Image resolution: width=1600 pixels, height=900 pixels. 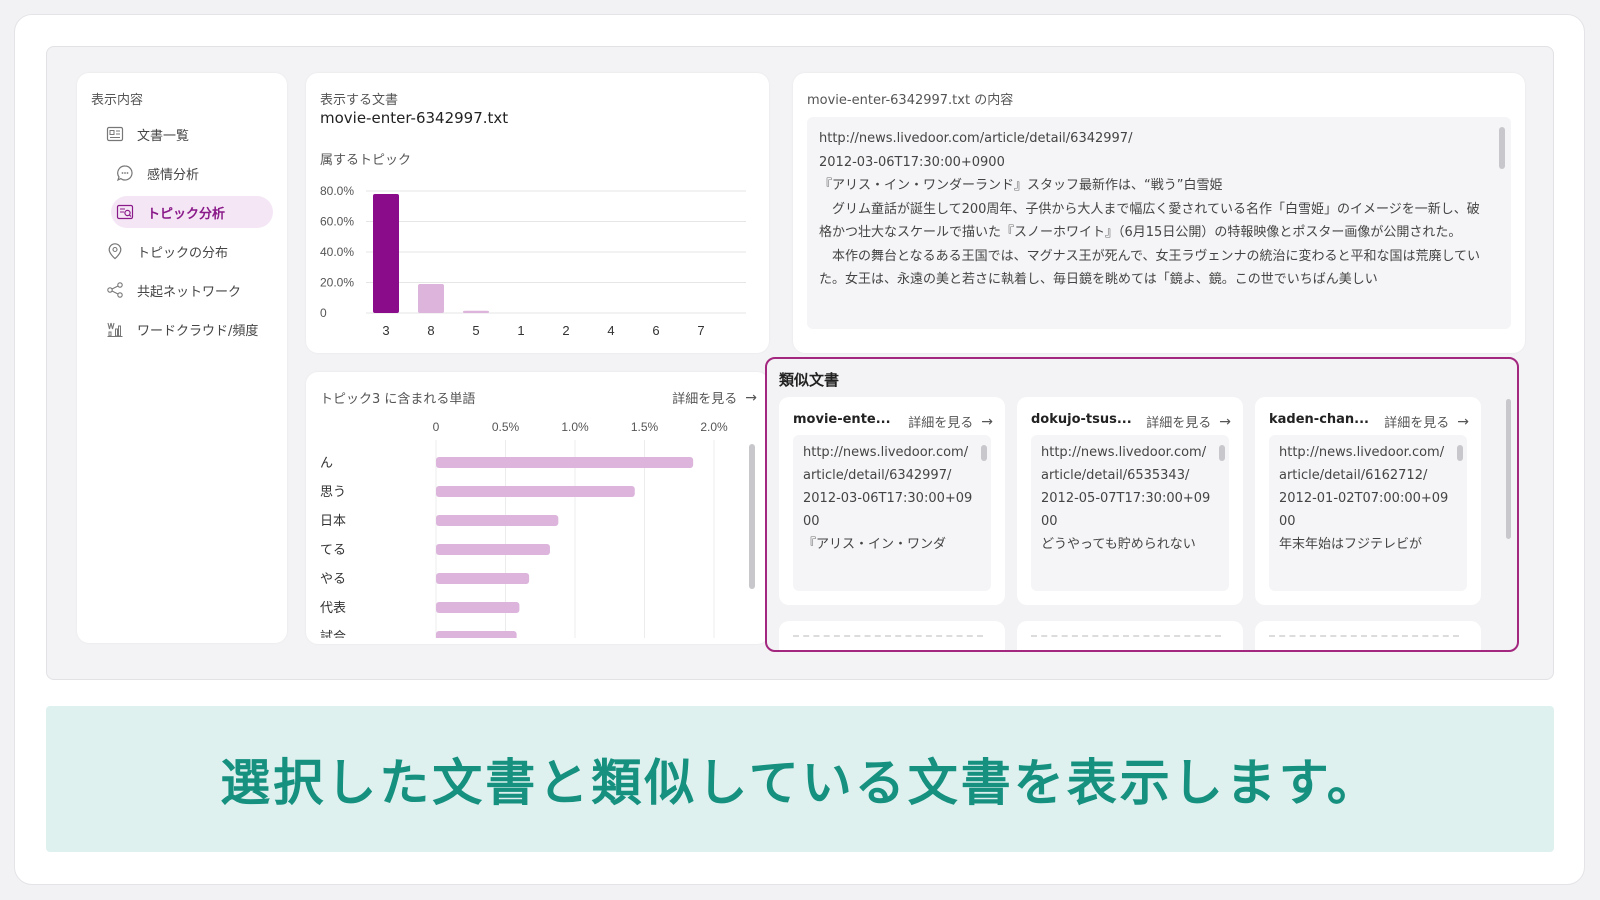 What do you see at coordinates (385, 330) in the screenshot?
I see `x-tick-label: 3` at bounding box center [385, 330].